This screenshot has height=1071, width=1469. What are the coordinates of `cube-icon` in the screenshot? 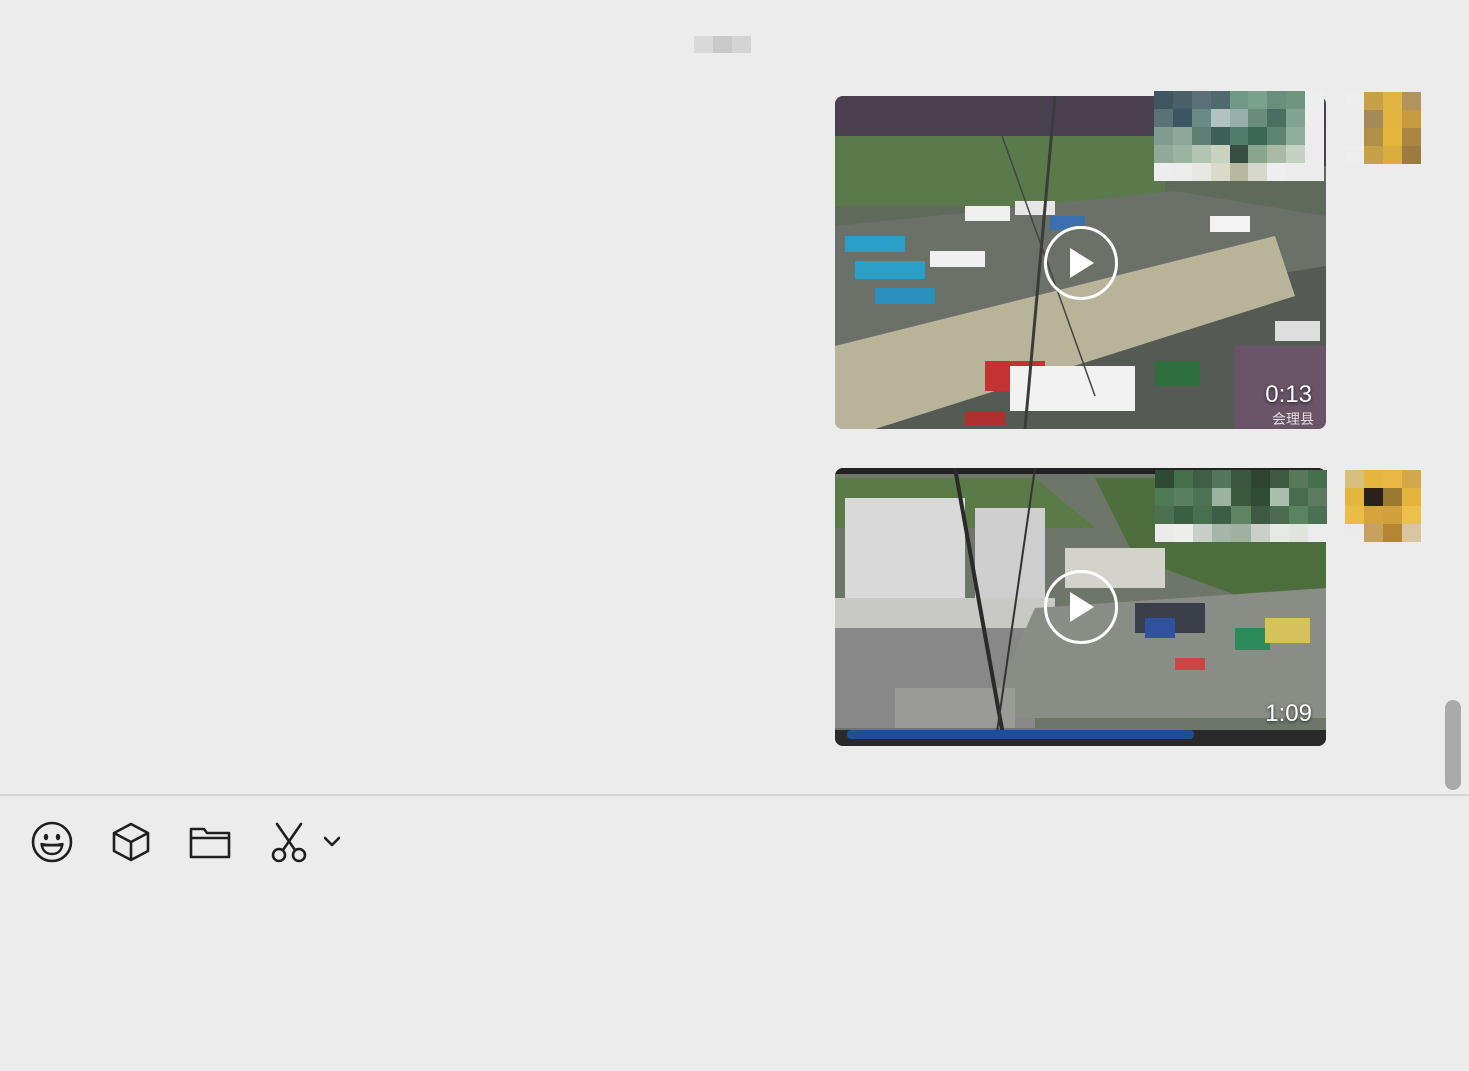 It's located at (131, 842).